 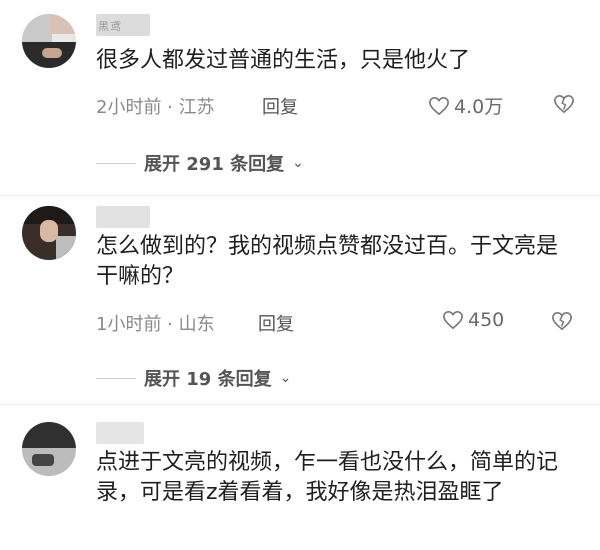 I want to click on like-button: 450, so click(x=473, y=320).